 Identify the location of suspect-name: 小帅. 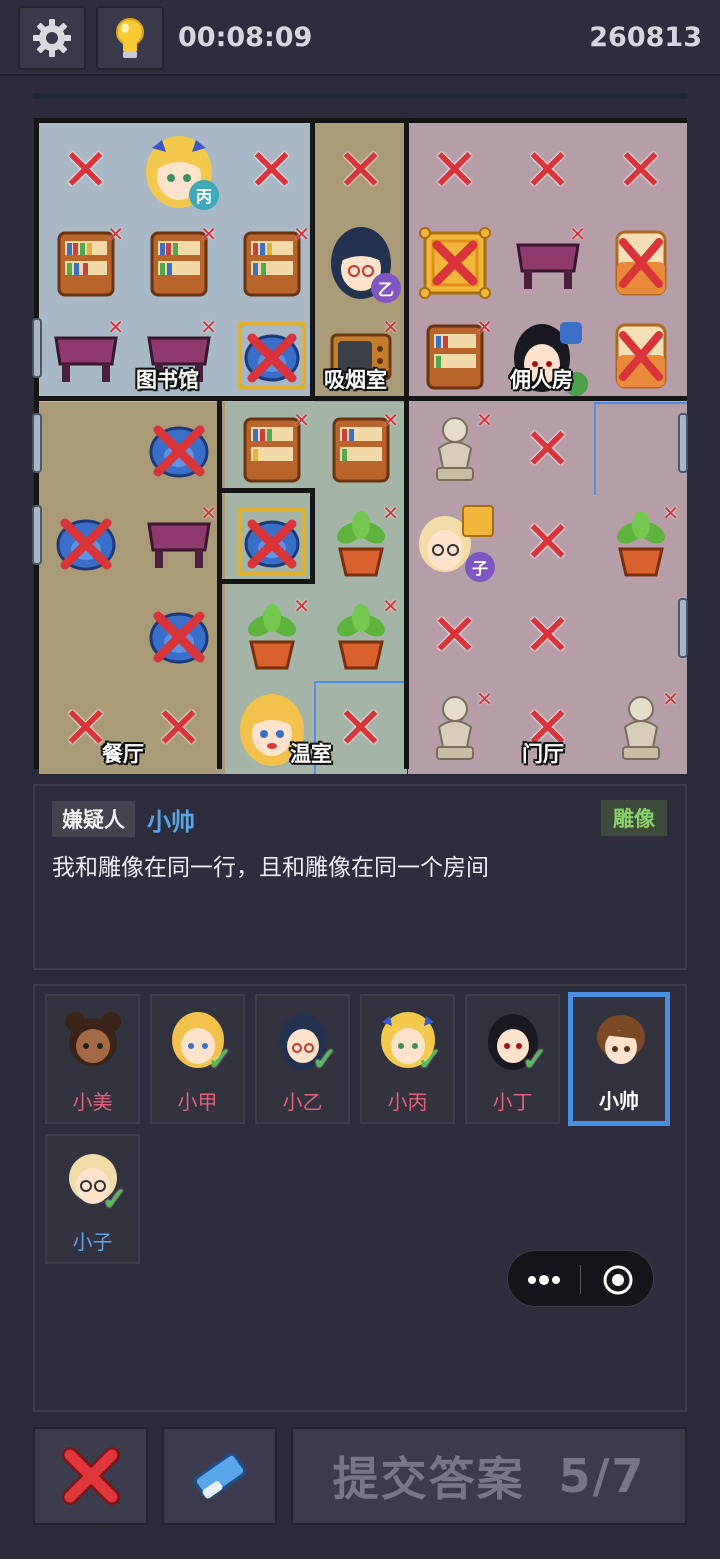
(619, 1101).